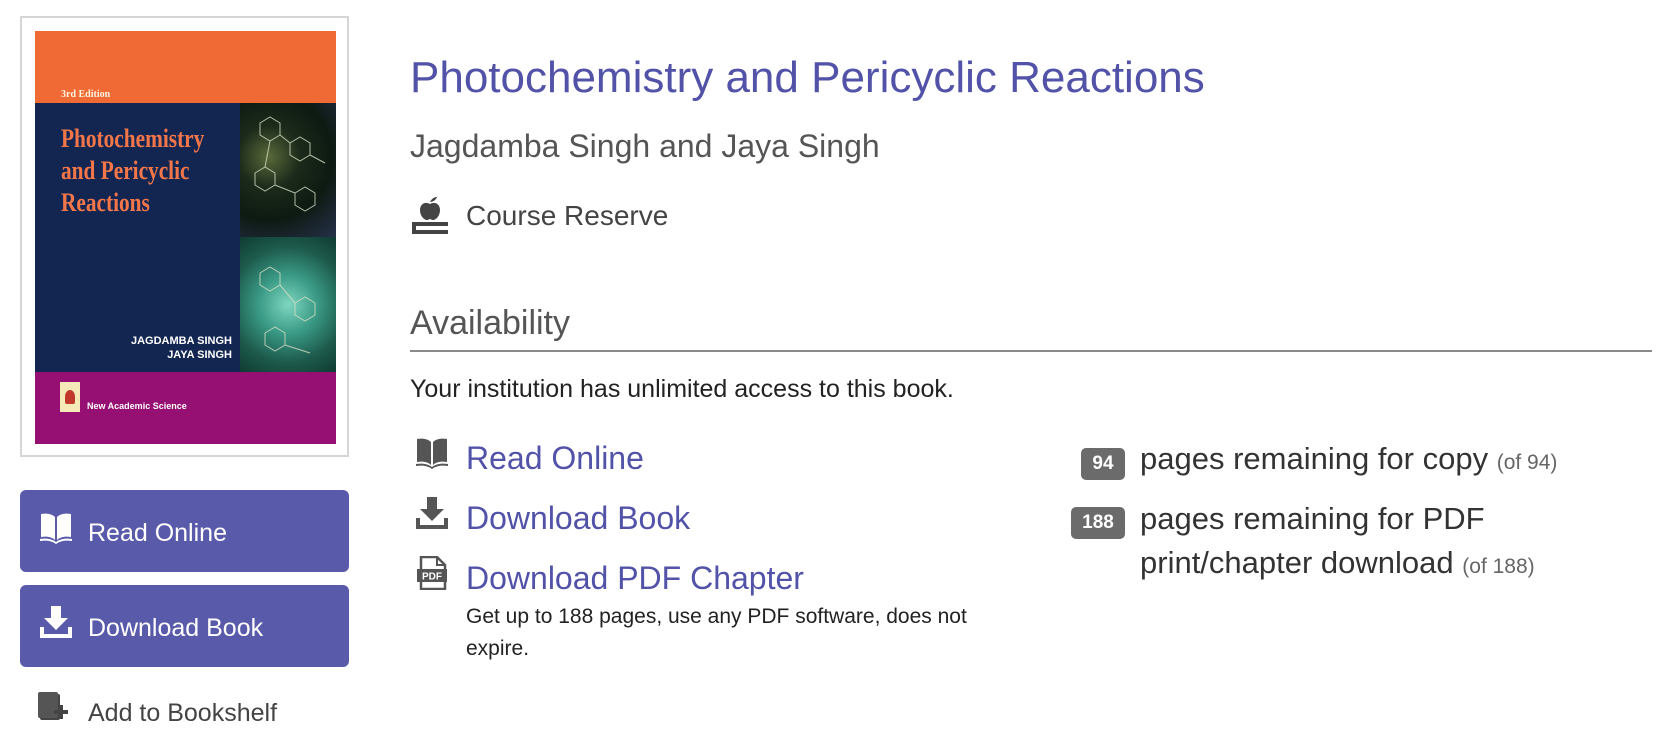 This screenshot has width=1680, height=730. I want to click on copy-pages-text: pages remaining for copy, so click(1314, 458).